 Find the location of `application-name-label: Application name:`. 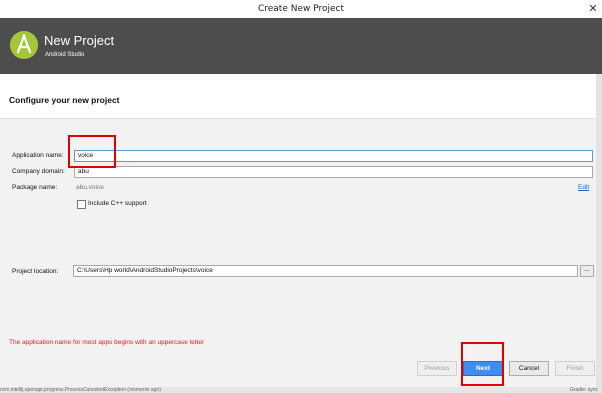

application-name-label: Application name: is located at coordinates (38, 155).